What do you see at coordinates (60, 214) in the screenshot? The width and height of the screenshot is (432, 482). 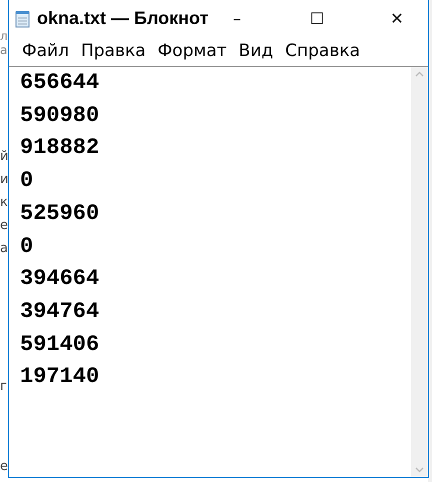 I see `text-line: 525960` at bounding box center [60, 214].